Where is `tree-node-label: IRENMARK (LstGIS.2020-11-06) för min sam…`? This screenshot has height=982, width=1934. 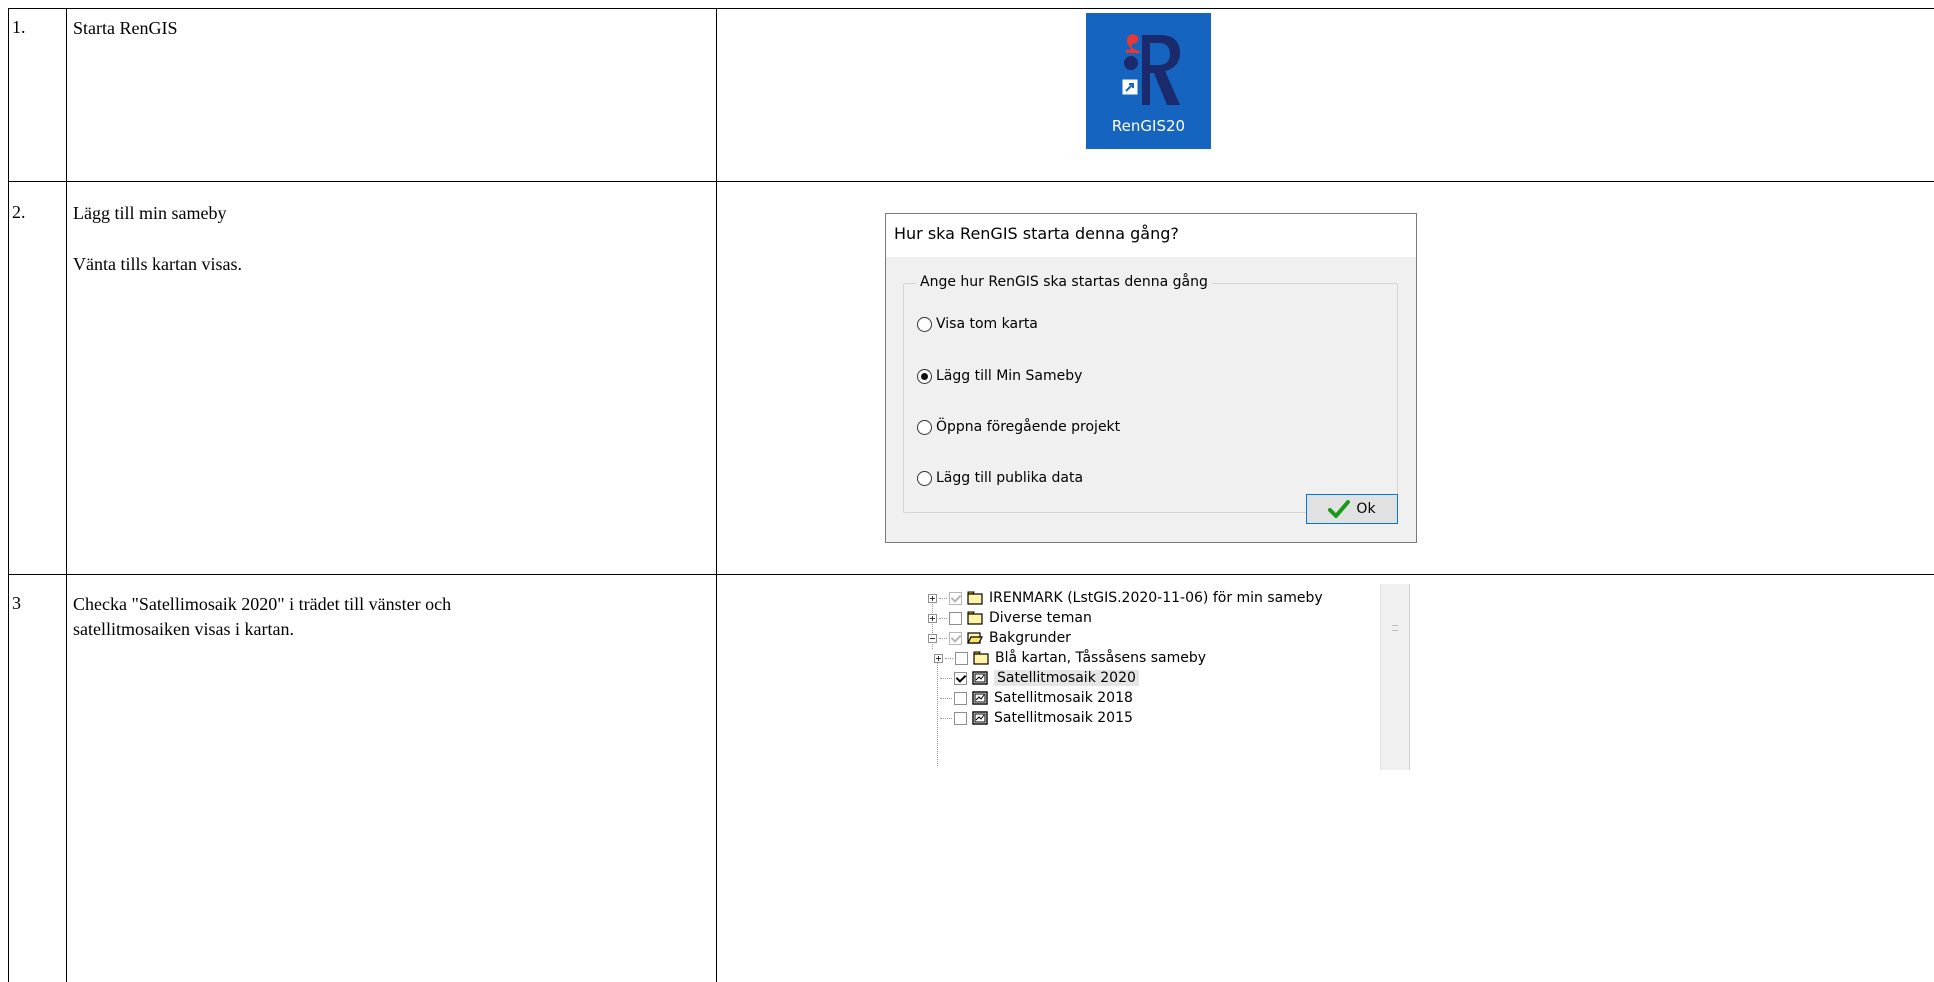
tree-node-label: IRENMARK (LstGIS.2020-11-06) för min sam… is located at coordinates (1156, 598).